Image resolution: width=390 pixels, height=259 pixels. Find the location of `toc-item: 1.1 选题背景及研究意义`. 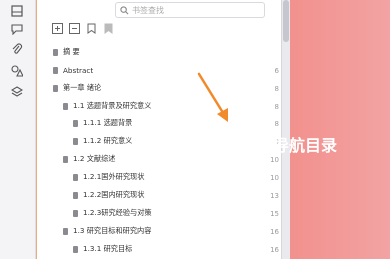

toc-item: 1.1 选题背景及研究意义 is located at coordinates (107, 106).